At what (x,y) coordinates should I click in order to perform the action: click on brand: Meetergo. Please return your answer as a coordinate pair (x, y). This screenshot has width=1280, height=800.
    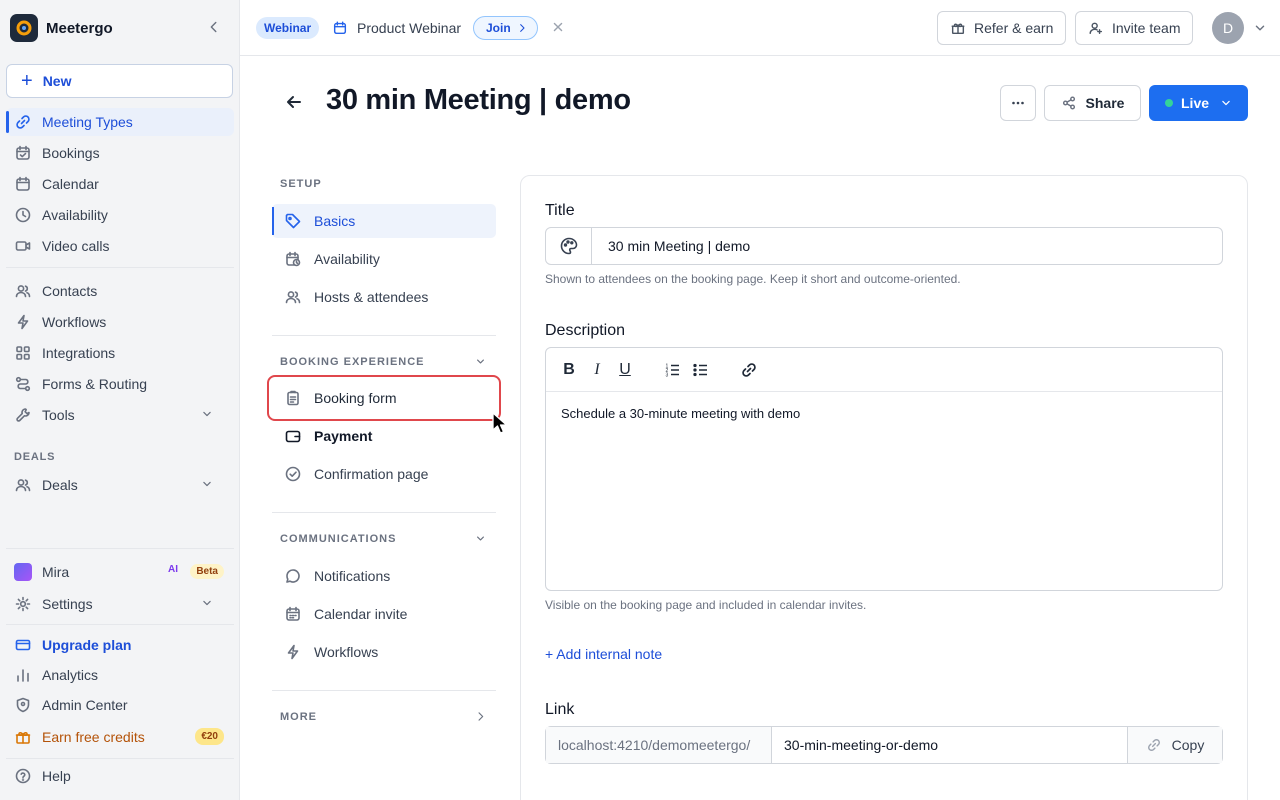
    Looking at the image, I should click on (120, 28).